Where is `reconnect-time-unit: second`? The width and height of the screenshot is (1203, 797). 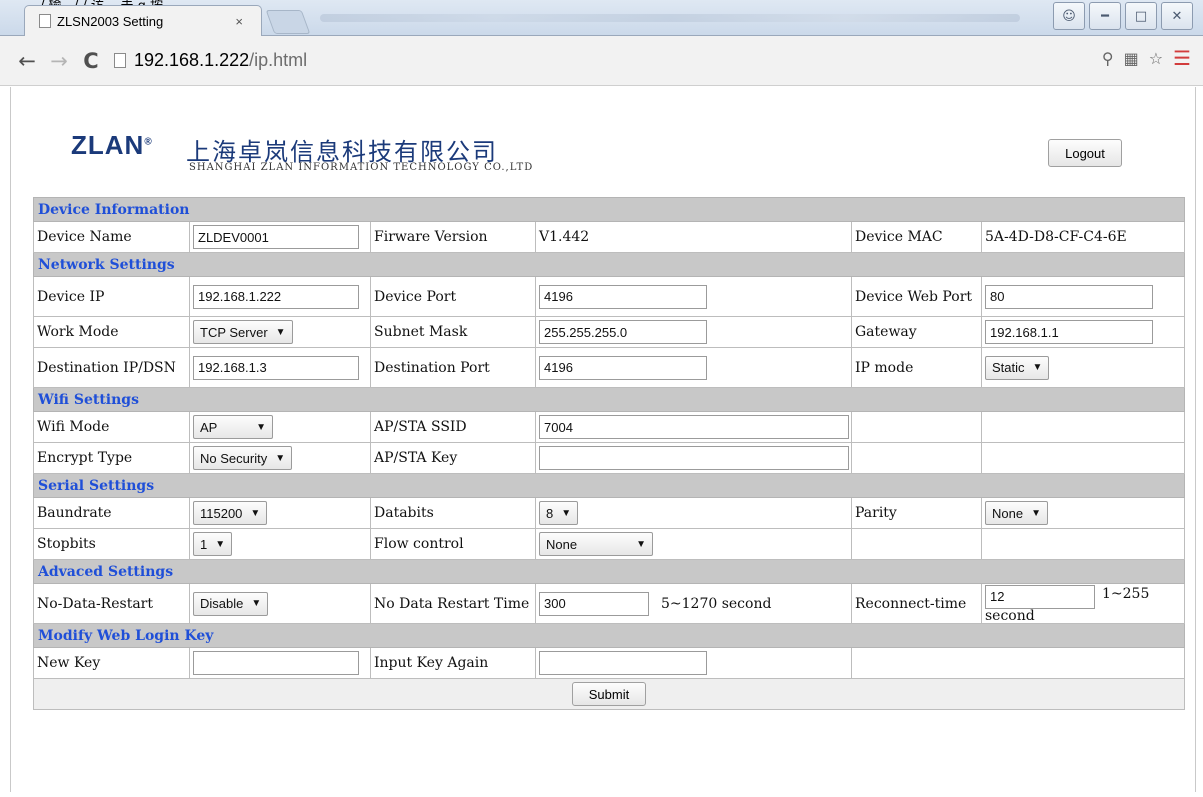
reconnect-time-unit: second is located at coordinates (1010, 615).